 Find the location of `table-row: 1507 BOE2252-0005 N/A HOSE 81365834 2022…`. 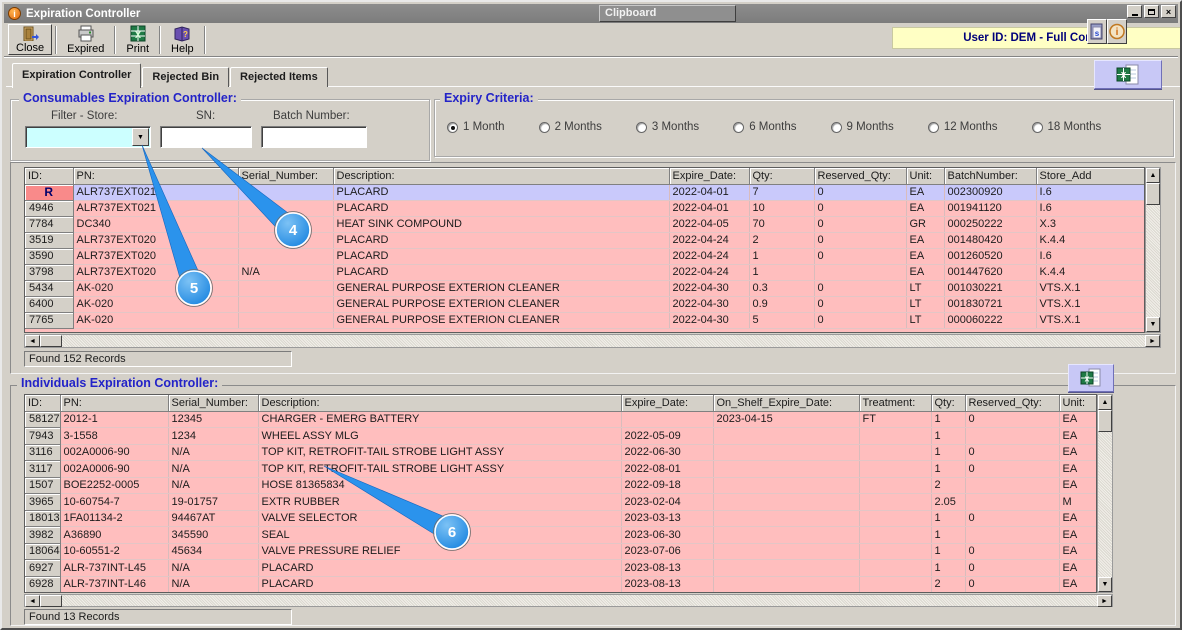

table-row: 1507 BOE2252-0005 N/A HOSE 81365834 2022… is located at coordinates (560, 485).